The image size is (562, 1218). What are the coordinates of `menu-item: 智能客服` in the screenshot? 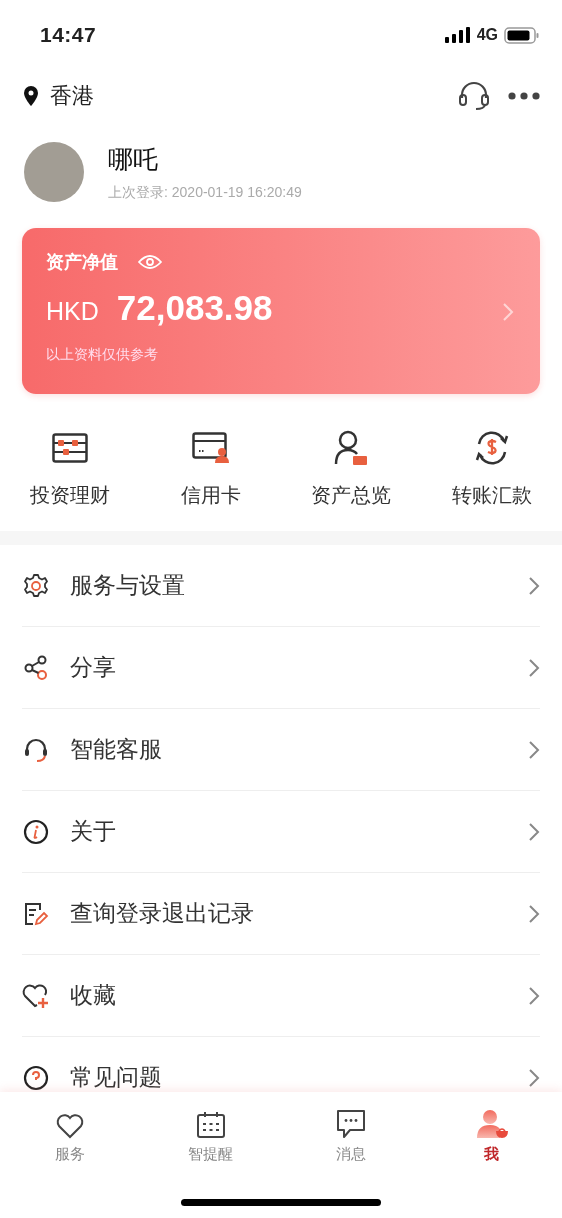 It's located at (281, 750).